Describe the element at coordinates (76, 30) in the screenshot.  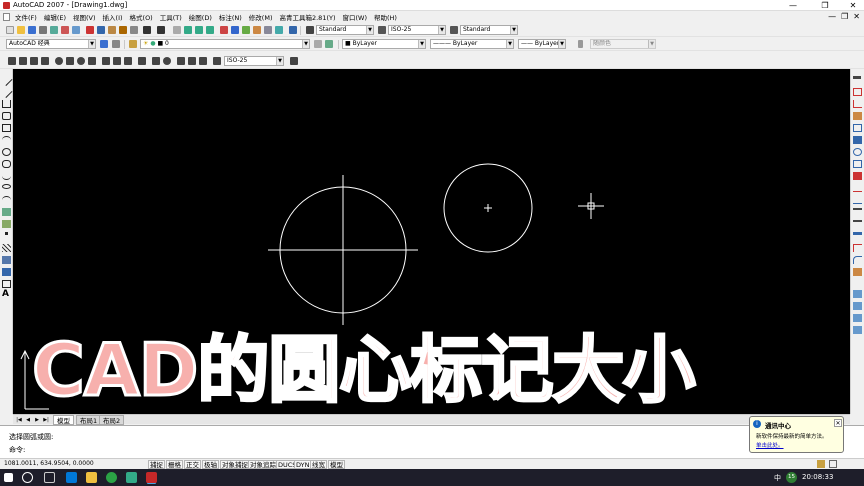
I see `3d-dwf-icon` at that location.